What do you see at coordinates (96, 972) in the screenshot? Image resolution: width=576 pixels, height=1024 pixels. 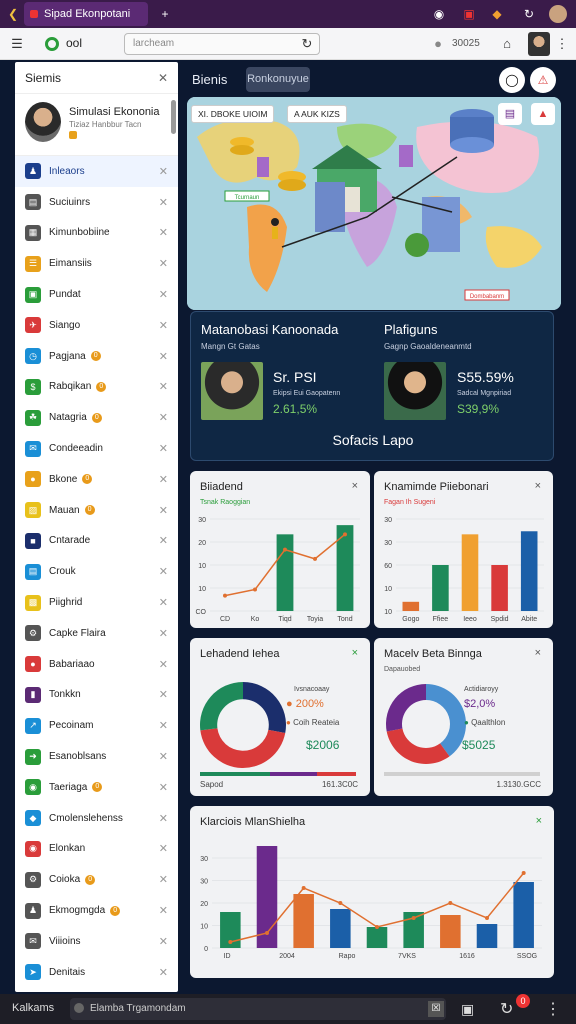 I see `sidebar-item-denitais: ➤ Denitais ✕` at bounding box center [96, 972].